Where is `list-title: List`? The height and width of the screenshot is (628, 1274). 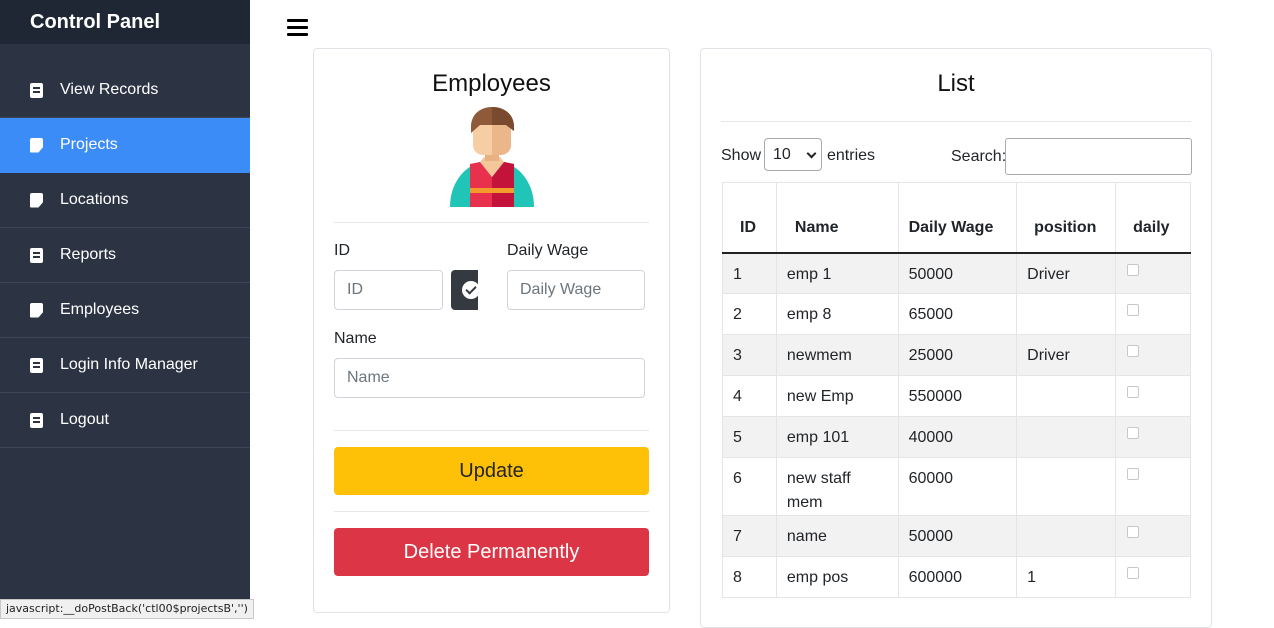 list-title: List is located at coordinates (956, 84).